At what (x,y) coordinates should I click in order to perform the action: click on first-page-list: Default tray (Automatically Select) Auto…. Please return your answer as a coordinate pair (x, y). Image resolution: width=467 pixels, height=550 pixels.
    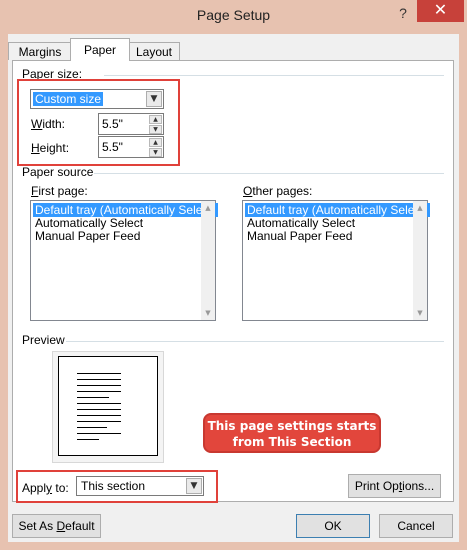
    Looking at the image, I should click on (124, 260).